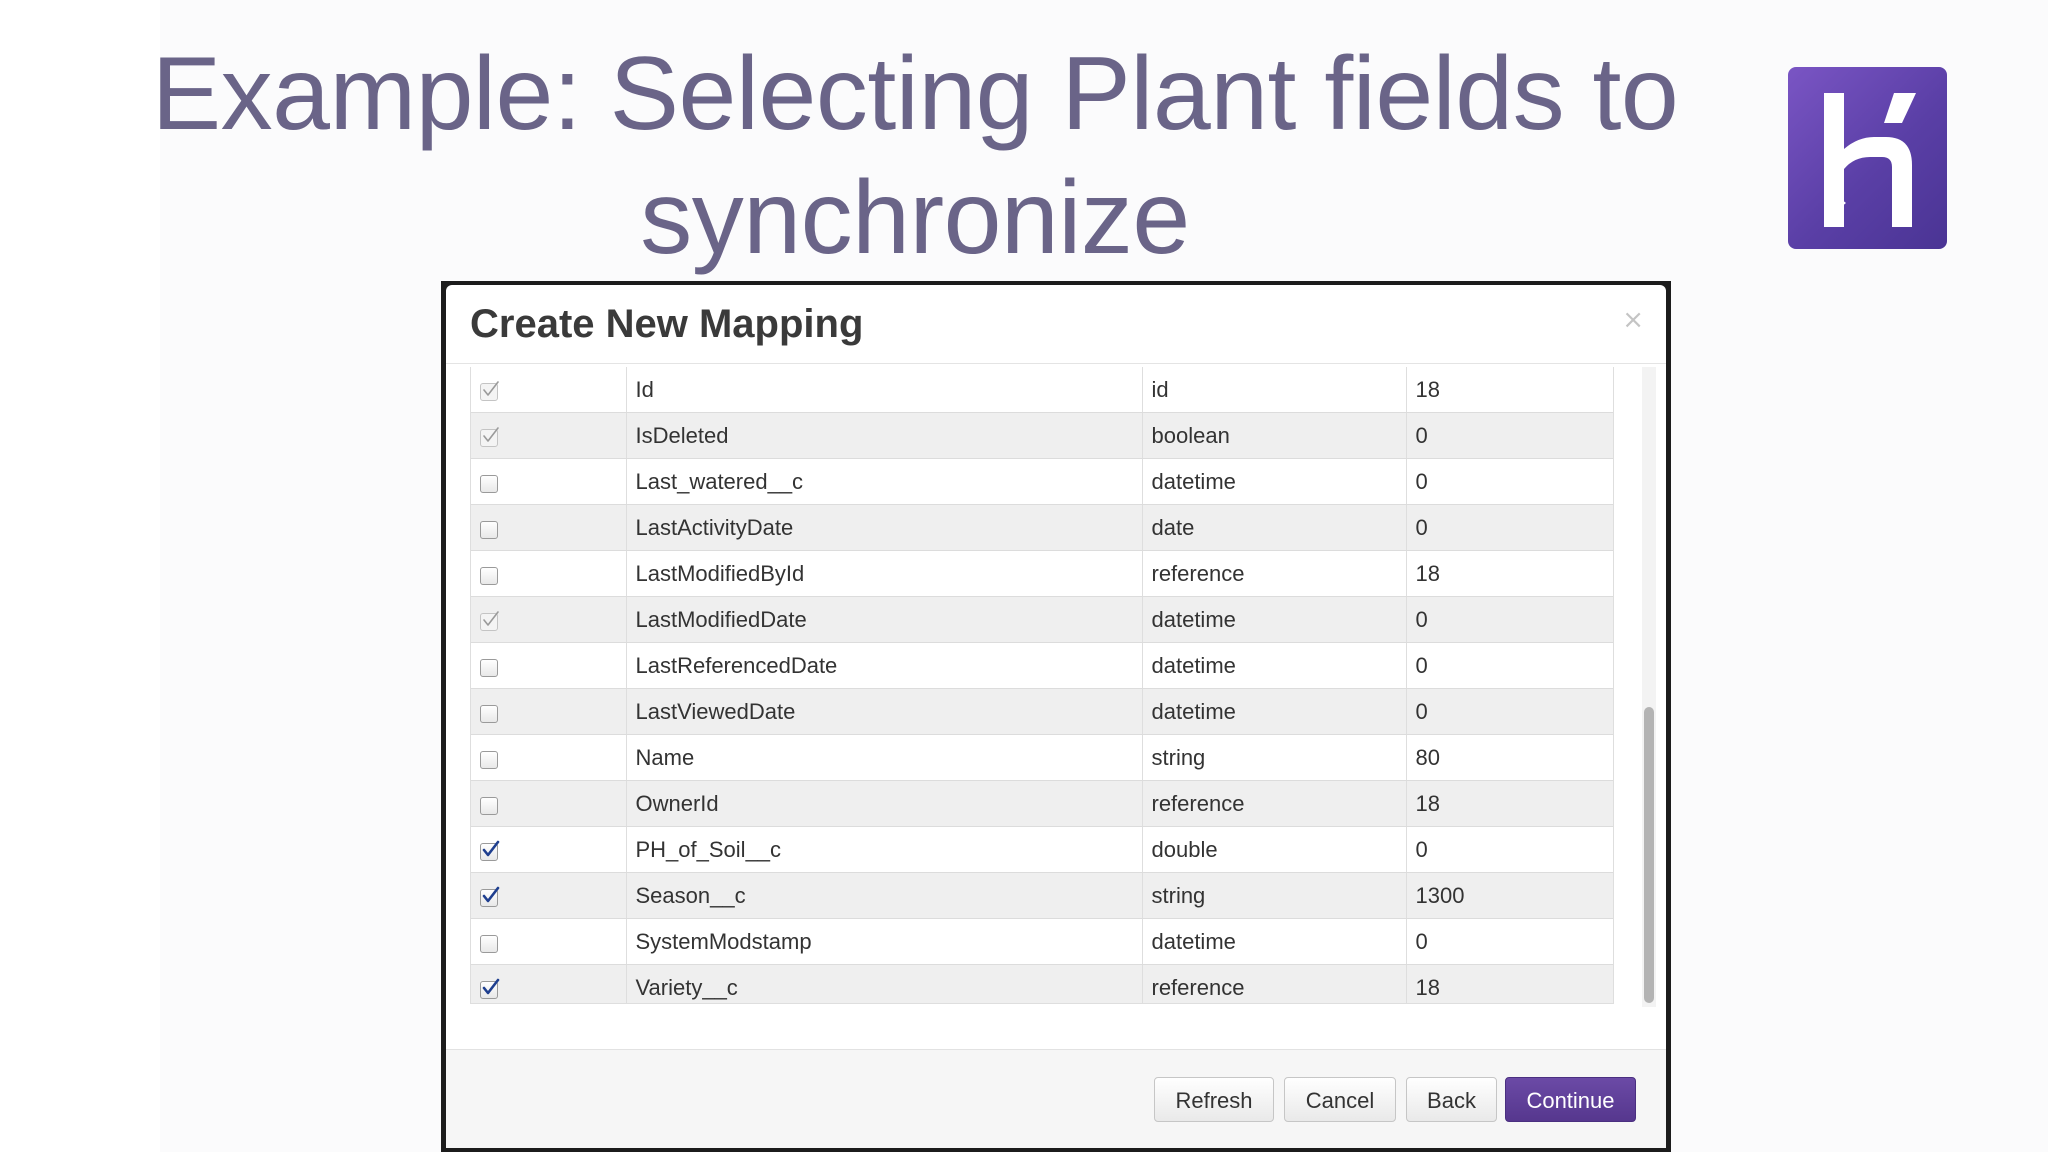 The image size is (2048, 1152). Describe the element at coordinates (884, 803) in the screenshot. I see `field-name-cell: OwnerId` at that location.